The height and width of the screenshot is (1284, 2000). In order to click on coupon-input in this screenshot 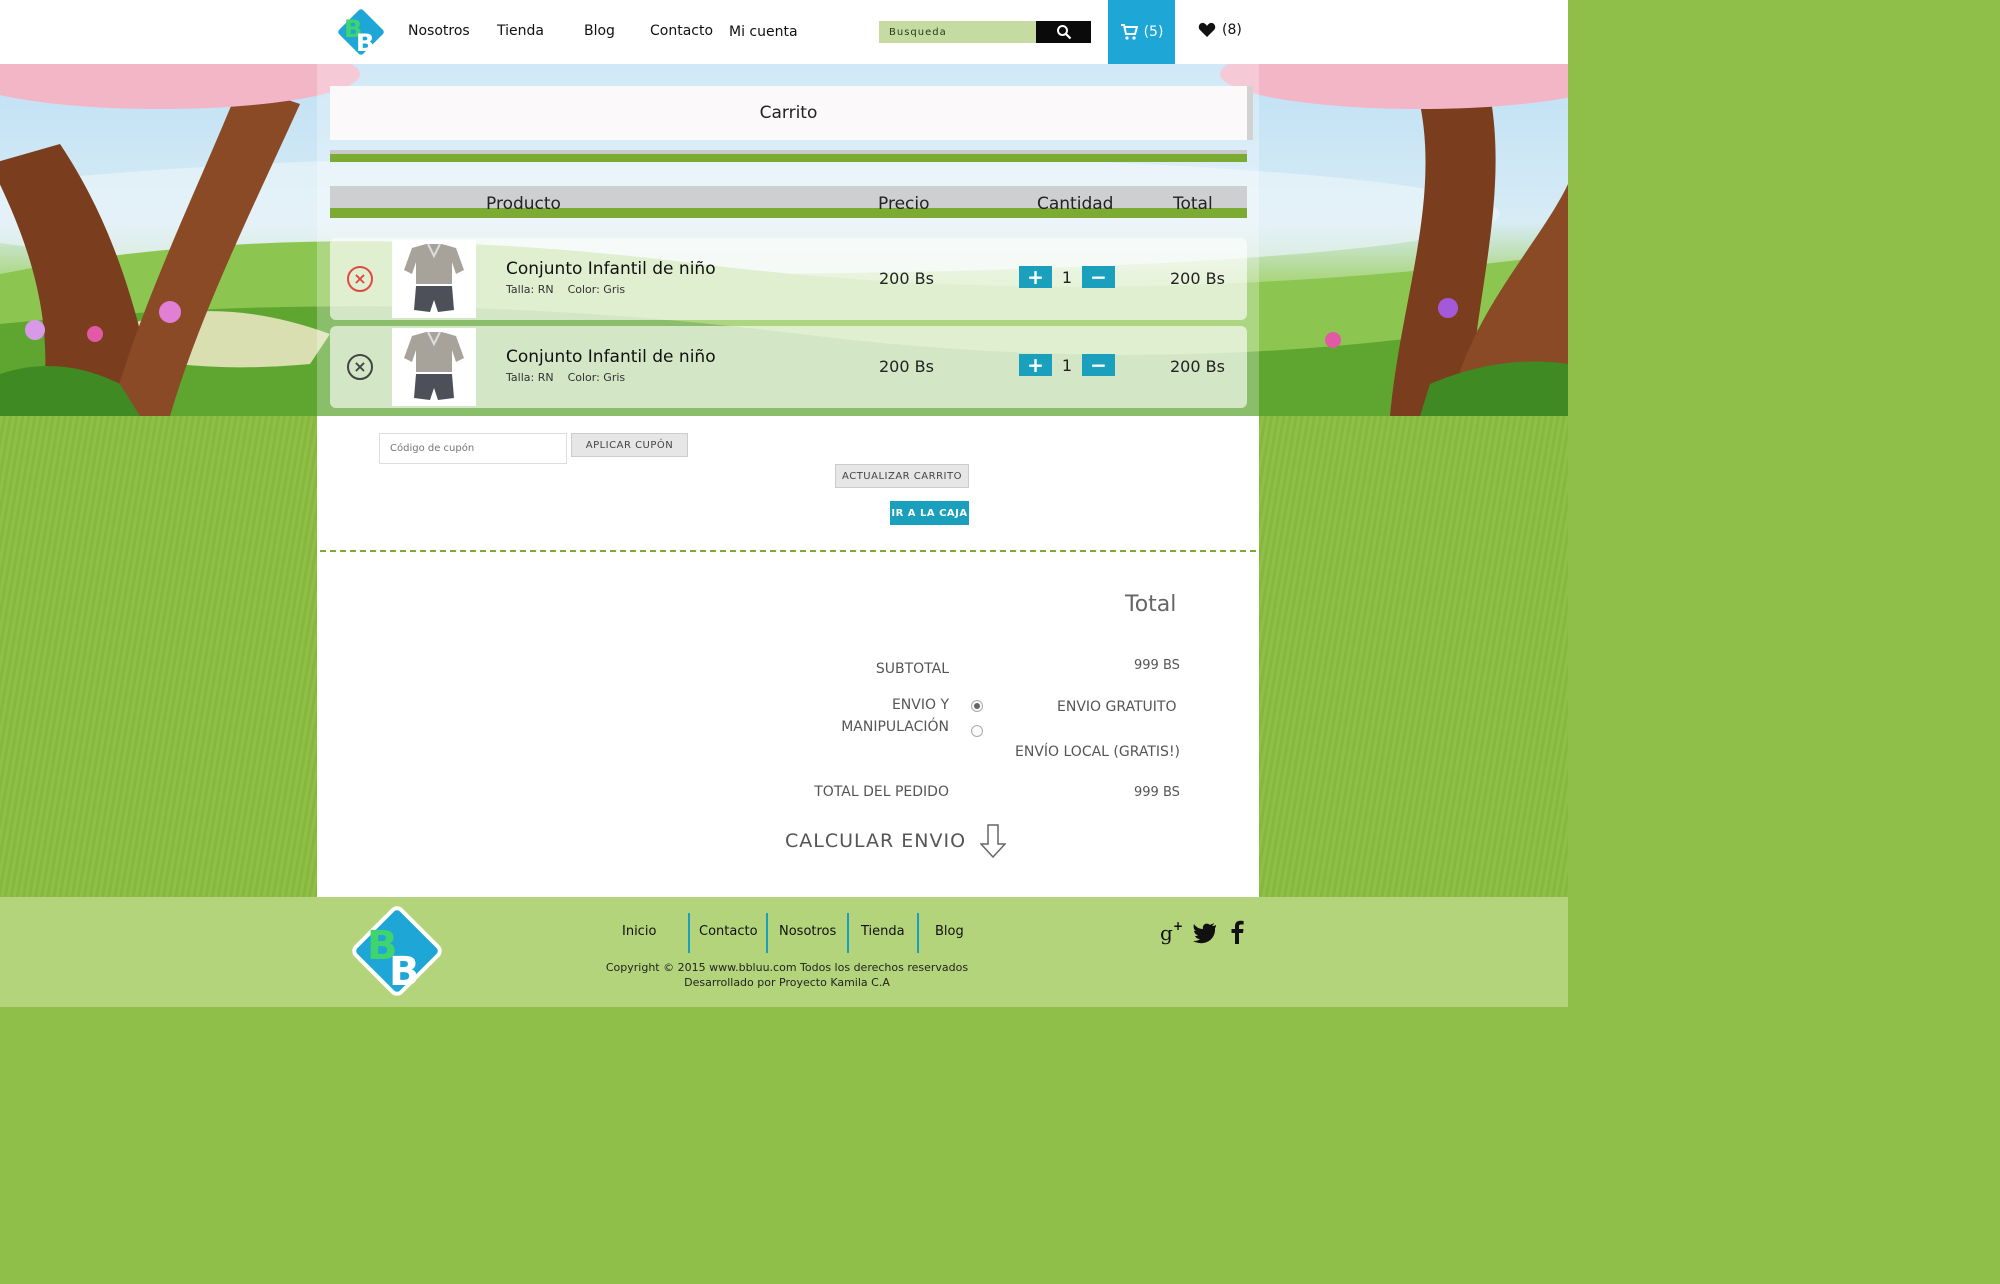, I will do `click(473, 448)`.